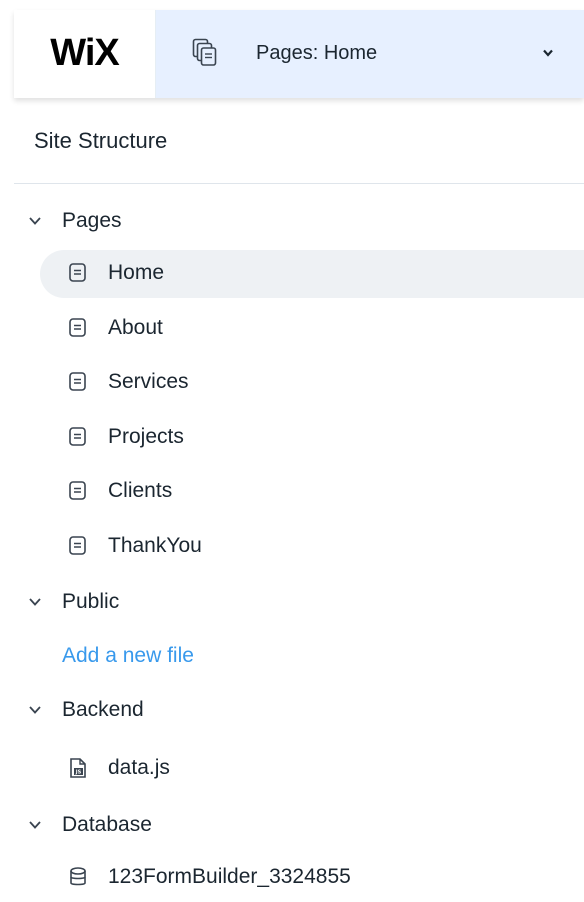 Image resolution: width=584 pixels, height=902 pixels. I want to click on page-selector-dropdown: Pages: Home, so click(370, 54).